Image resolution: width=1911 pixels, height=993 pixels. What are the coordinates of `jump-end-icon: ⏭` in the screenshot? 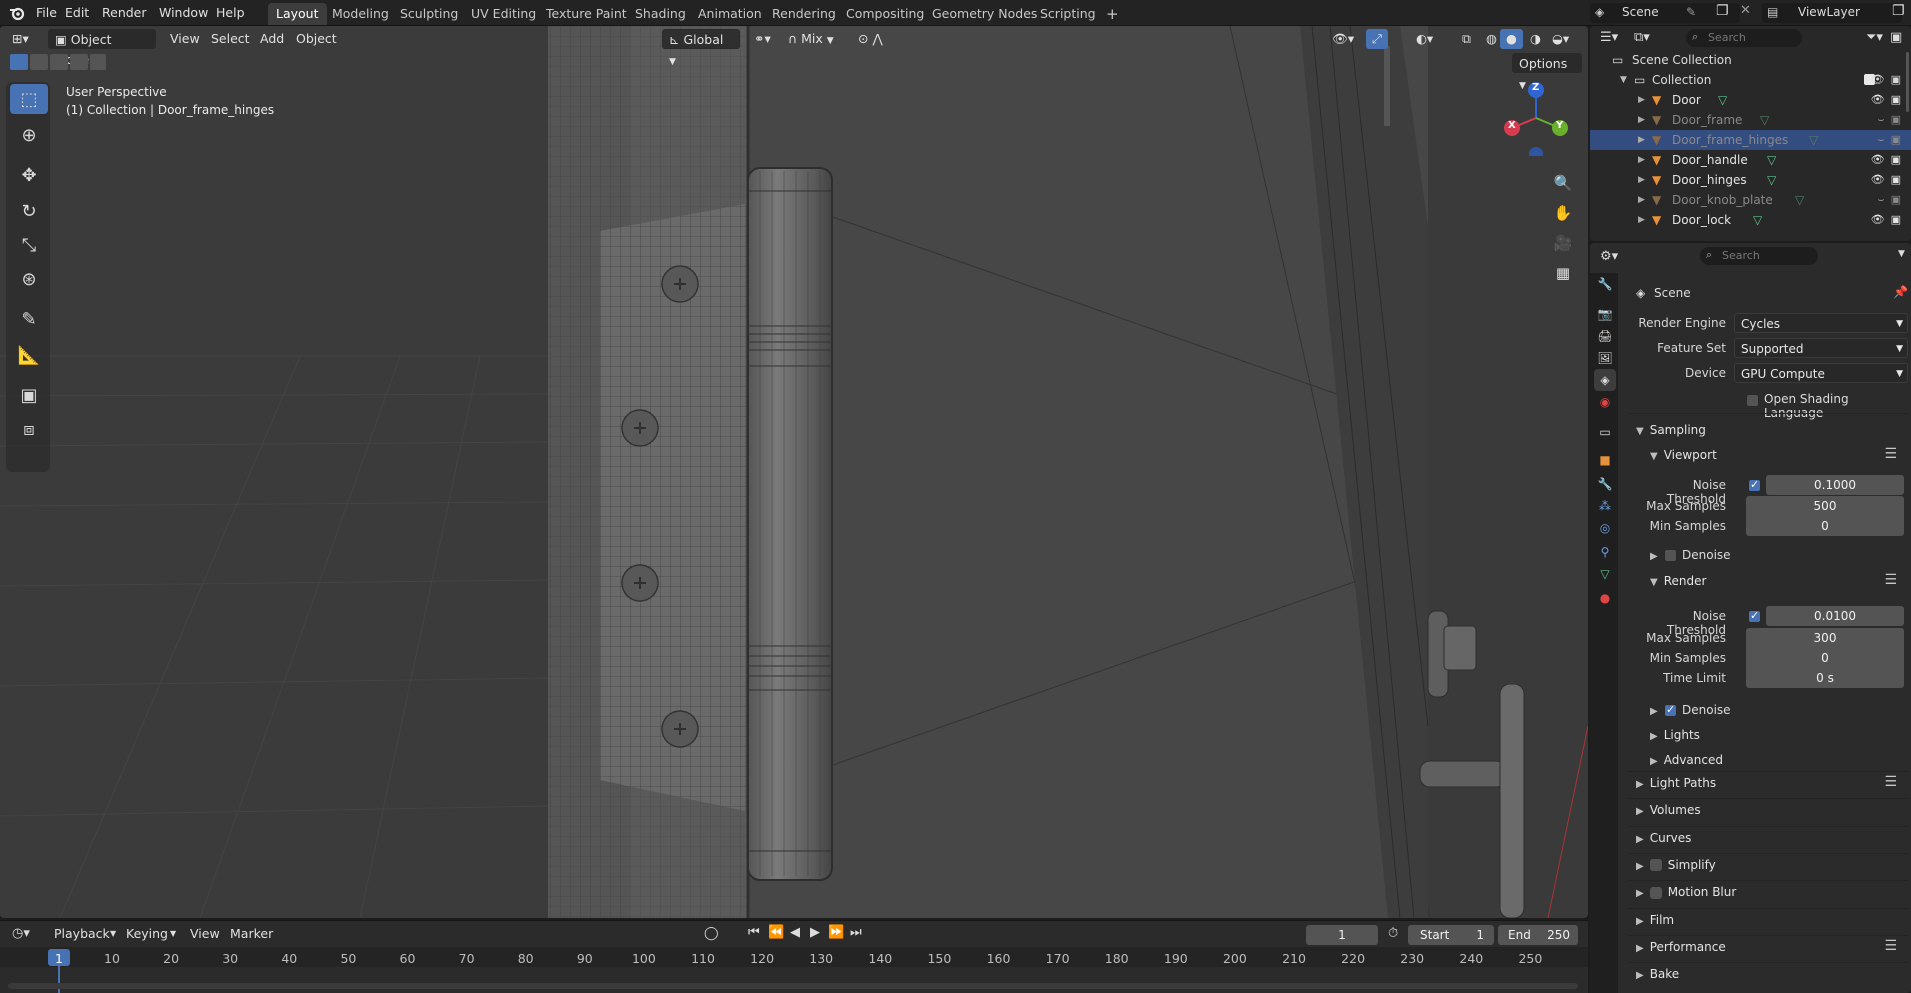 It's located at (856, 932).